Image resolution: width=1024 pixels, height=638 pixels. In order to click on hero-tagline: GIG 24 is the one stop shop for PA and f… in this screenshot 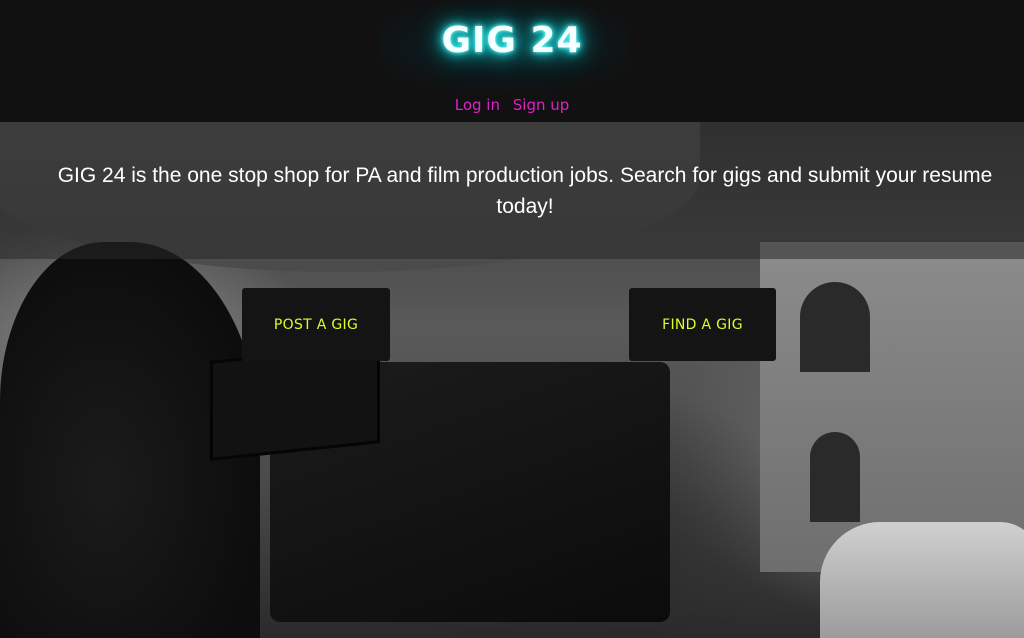, I will do `click(525, 191)`.